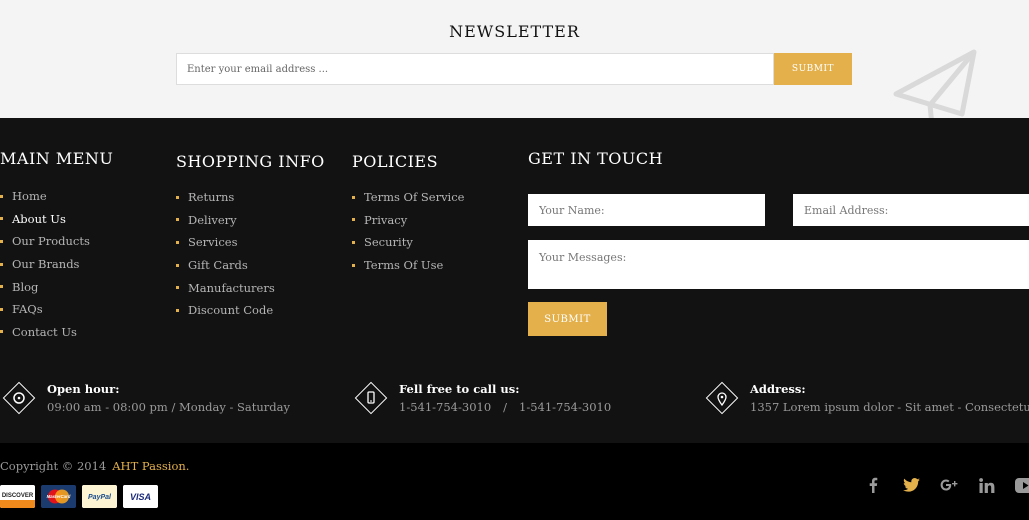 This screenshot has height=520, width=1029. I want to click on open-hours-title: Open hour:, so click(83, 389).